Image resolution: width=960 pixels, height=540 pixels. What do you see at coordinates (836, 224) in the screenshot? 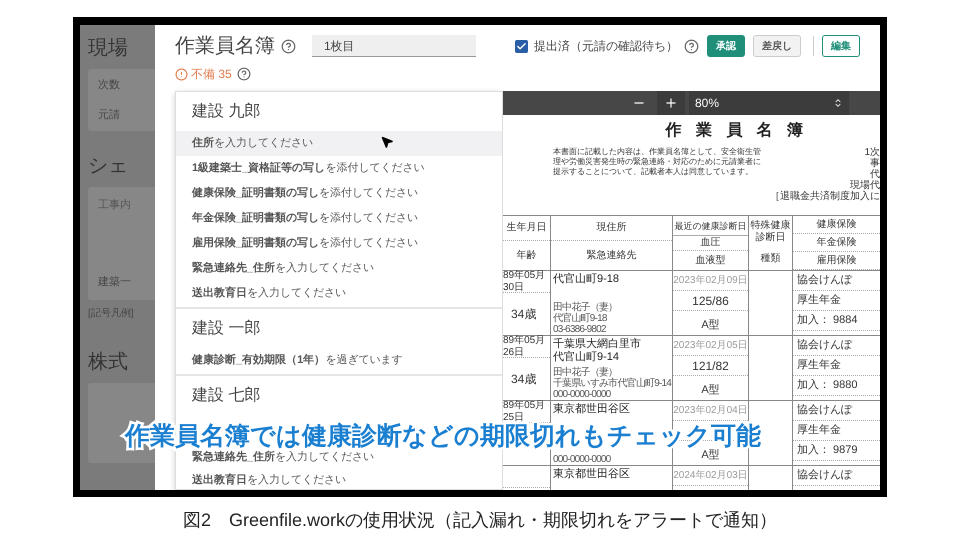
I see `column-header: 健康保険` at bounding box center [836, 224].